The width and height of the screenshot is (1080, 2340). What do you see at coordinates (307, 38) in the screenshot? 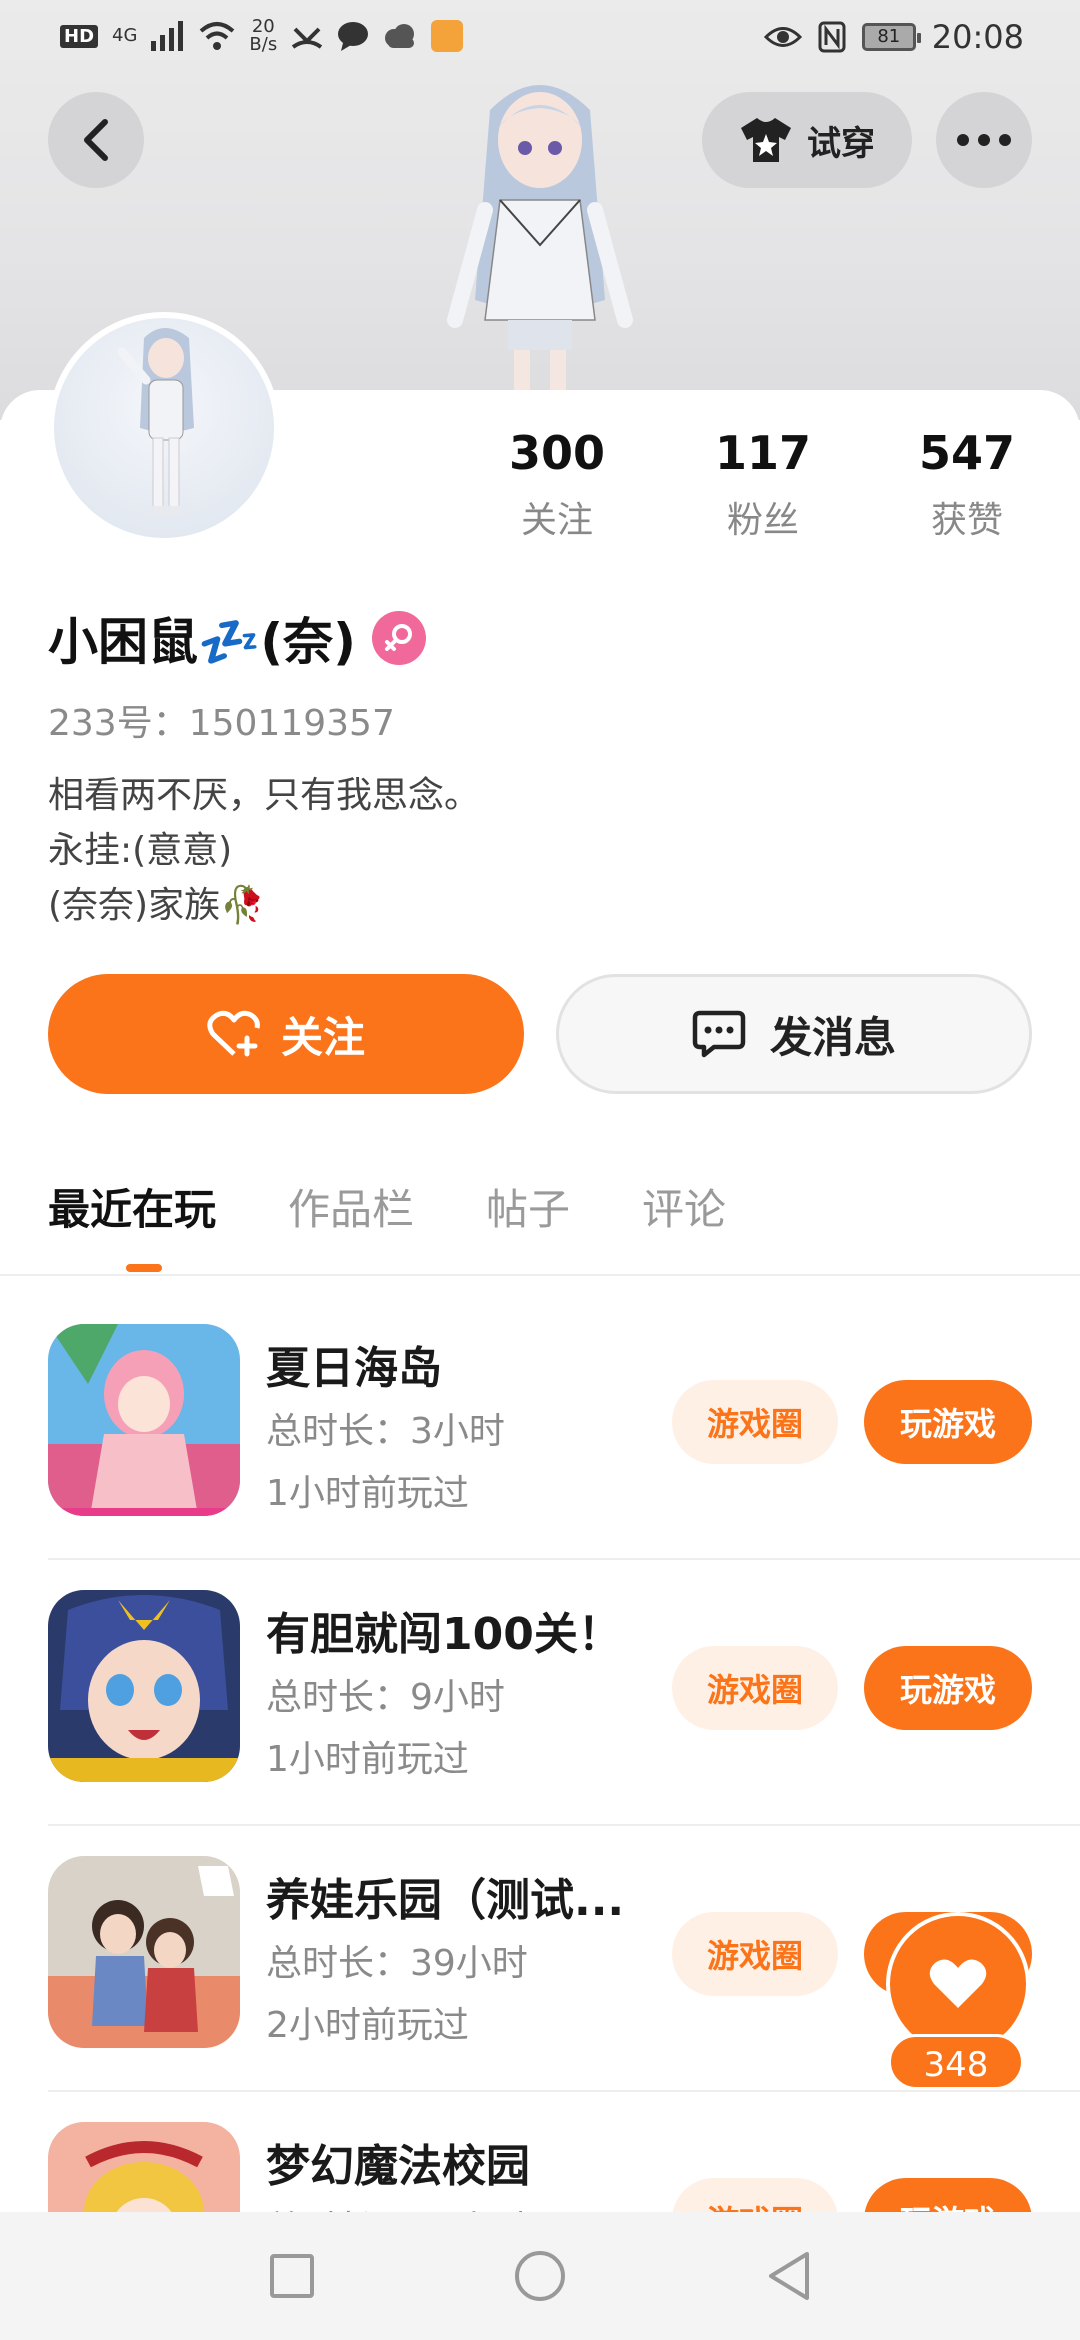
I see `missed-call-icon` at bounding box center [307, 38].